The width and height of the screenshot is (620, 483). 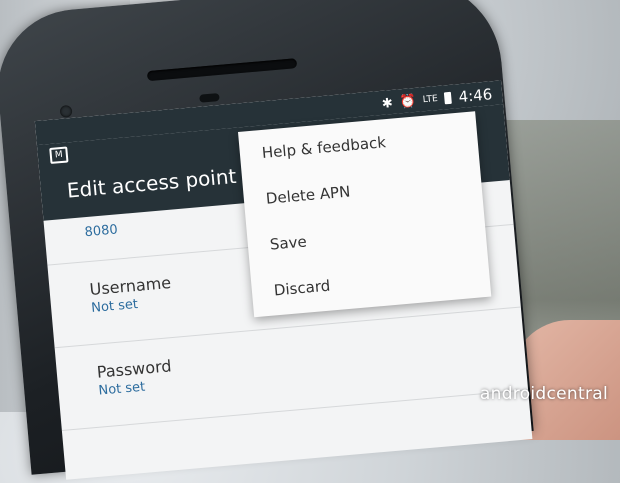 I want to click on watermark: androidcentral, so click(x=543, y=394).